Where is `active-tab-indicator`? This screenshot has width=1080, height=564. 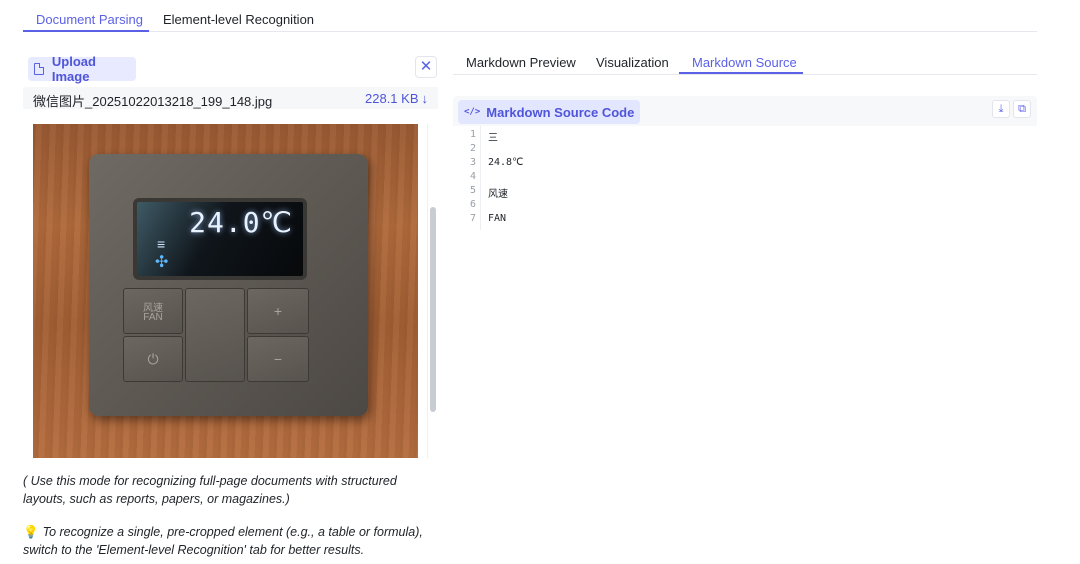 active-tab-indicator is located at coordinates (86, 31).